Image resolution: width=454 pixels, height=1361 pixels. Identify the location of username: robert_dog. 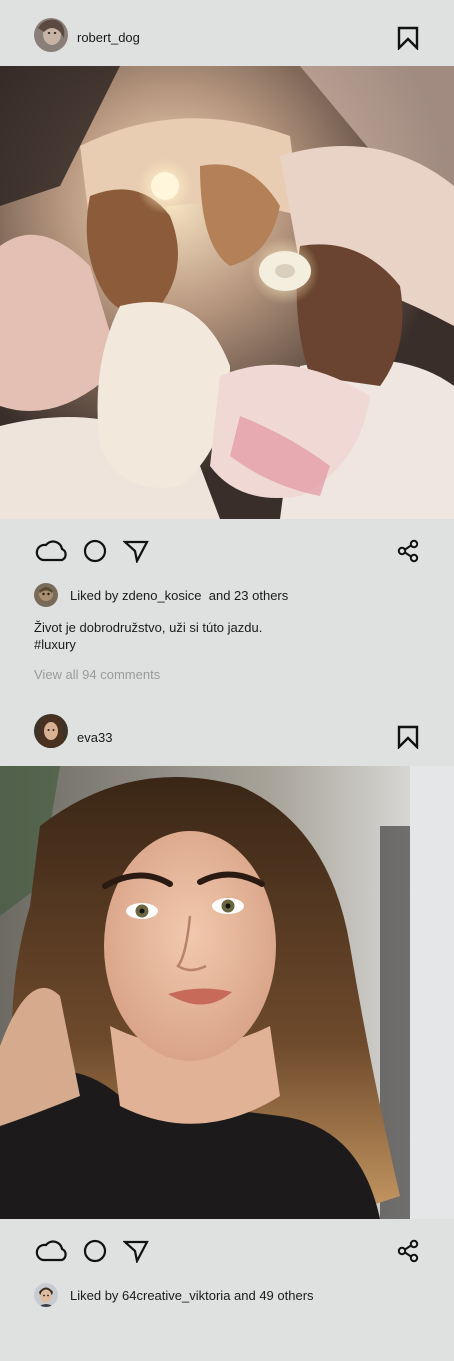
(108, 37).